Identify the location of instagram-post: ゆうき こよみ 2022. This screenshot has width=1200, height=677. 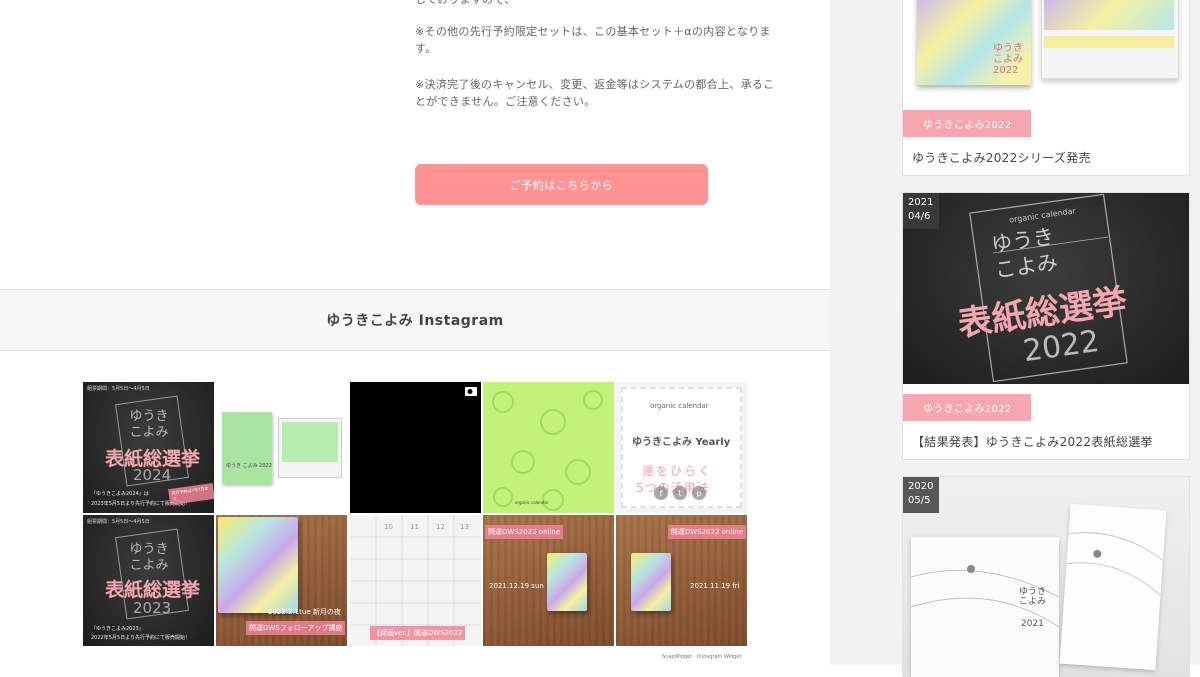
(281, 447).